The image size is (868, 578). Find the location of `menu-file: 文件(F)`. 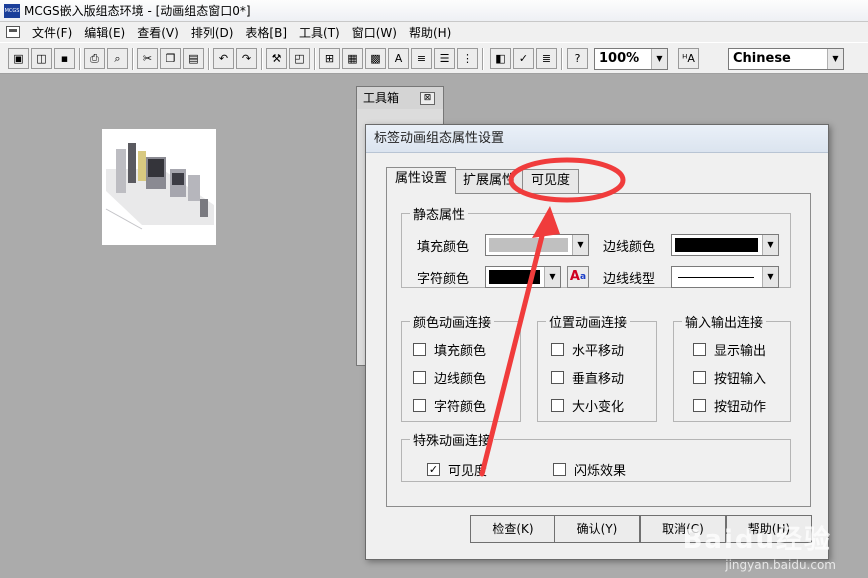

menu-file: 文件(F) is located at coordinates (52, 32).